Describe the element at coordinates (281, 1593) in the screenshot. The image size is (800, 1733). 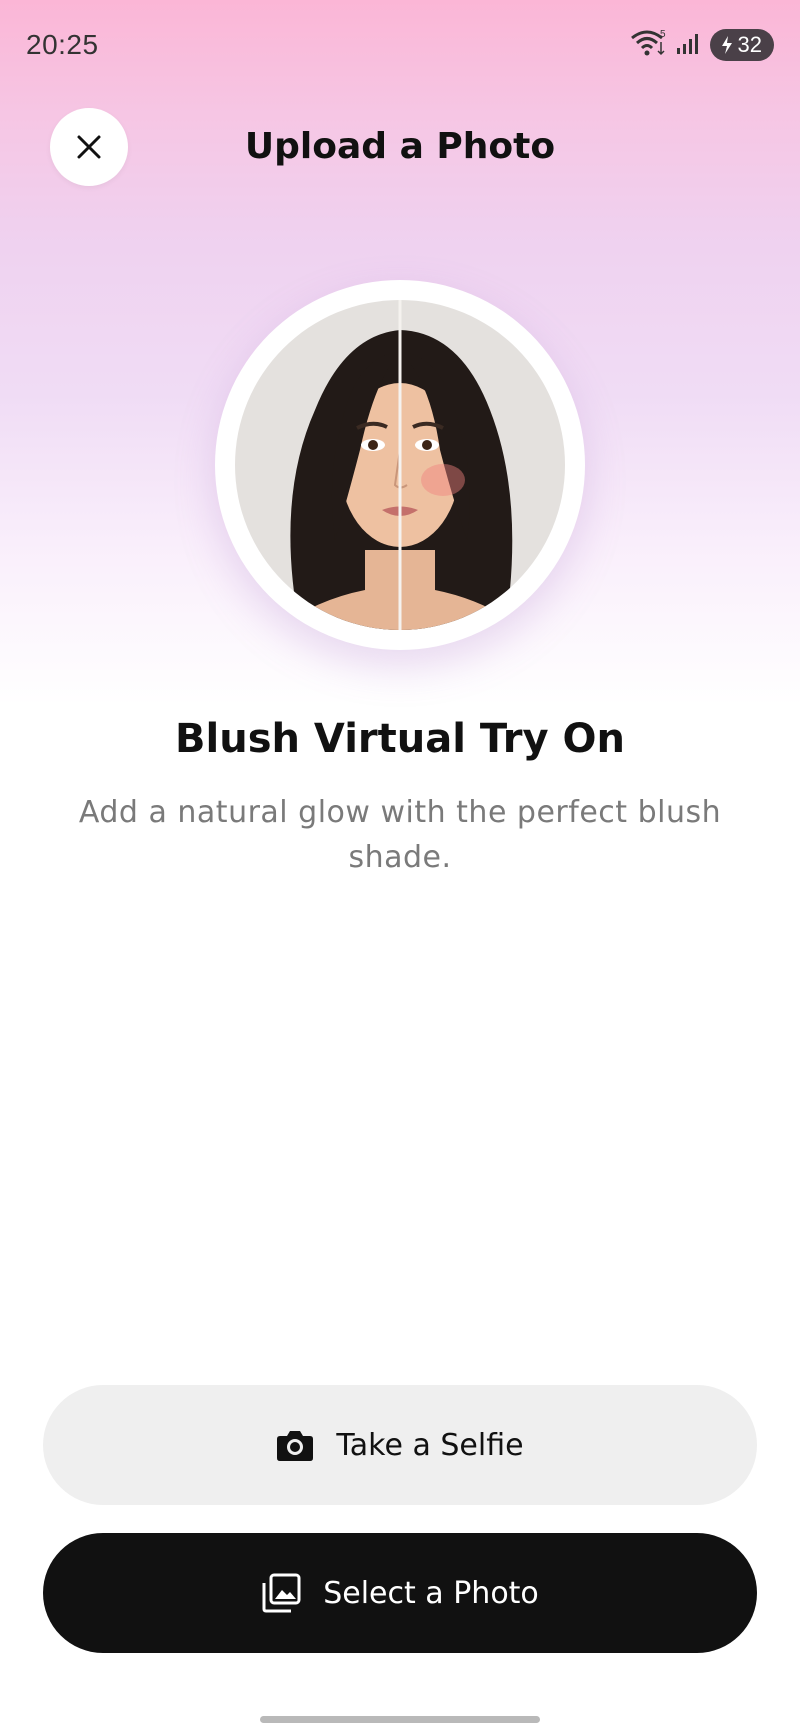
I see `gallery-icon` at that location.